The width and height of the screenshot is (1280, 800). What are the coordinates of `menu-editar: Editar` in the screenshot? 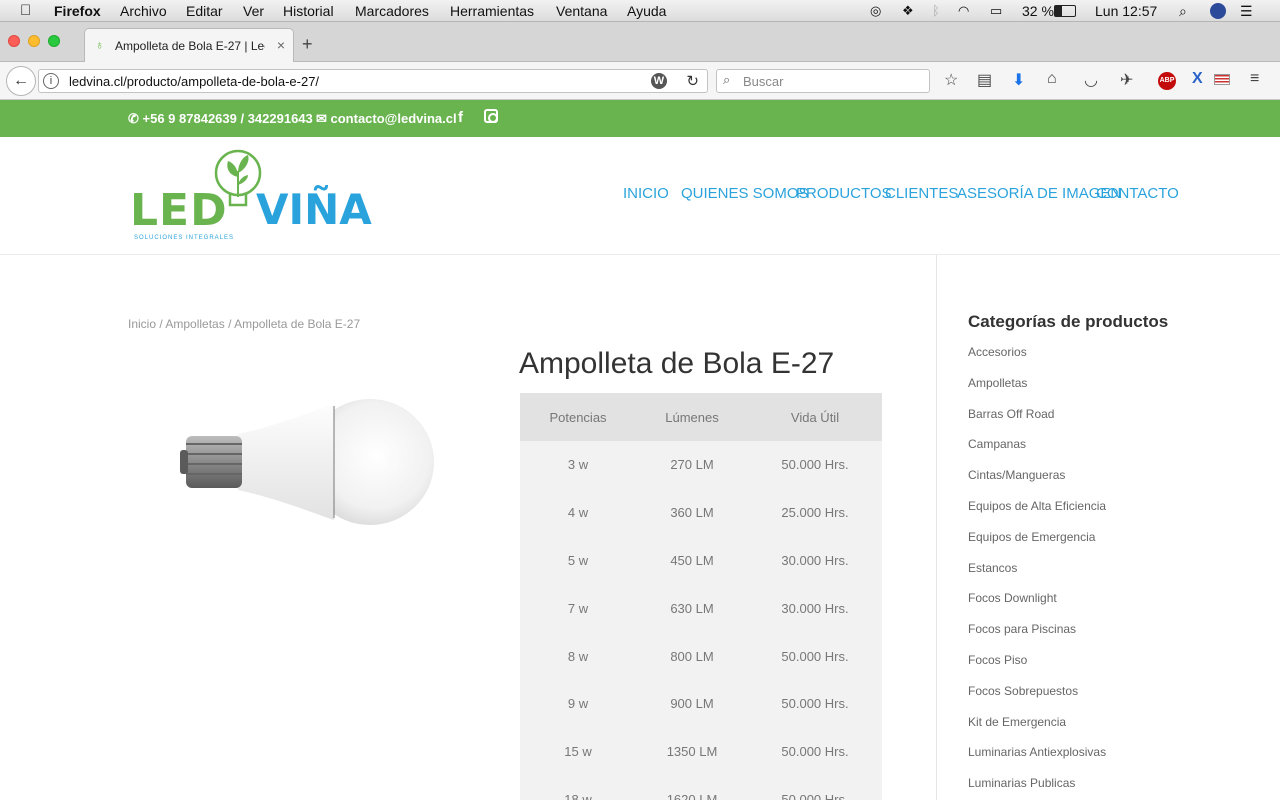 It's located at (204, 11).